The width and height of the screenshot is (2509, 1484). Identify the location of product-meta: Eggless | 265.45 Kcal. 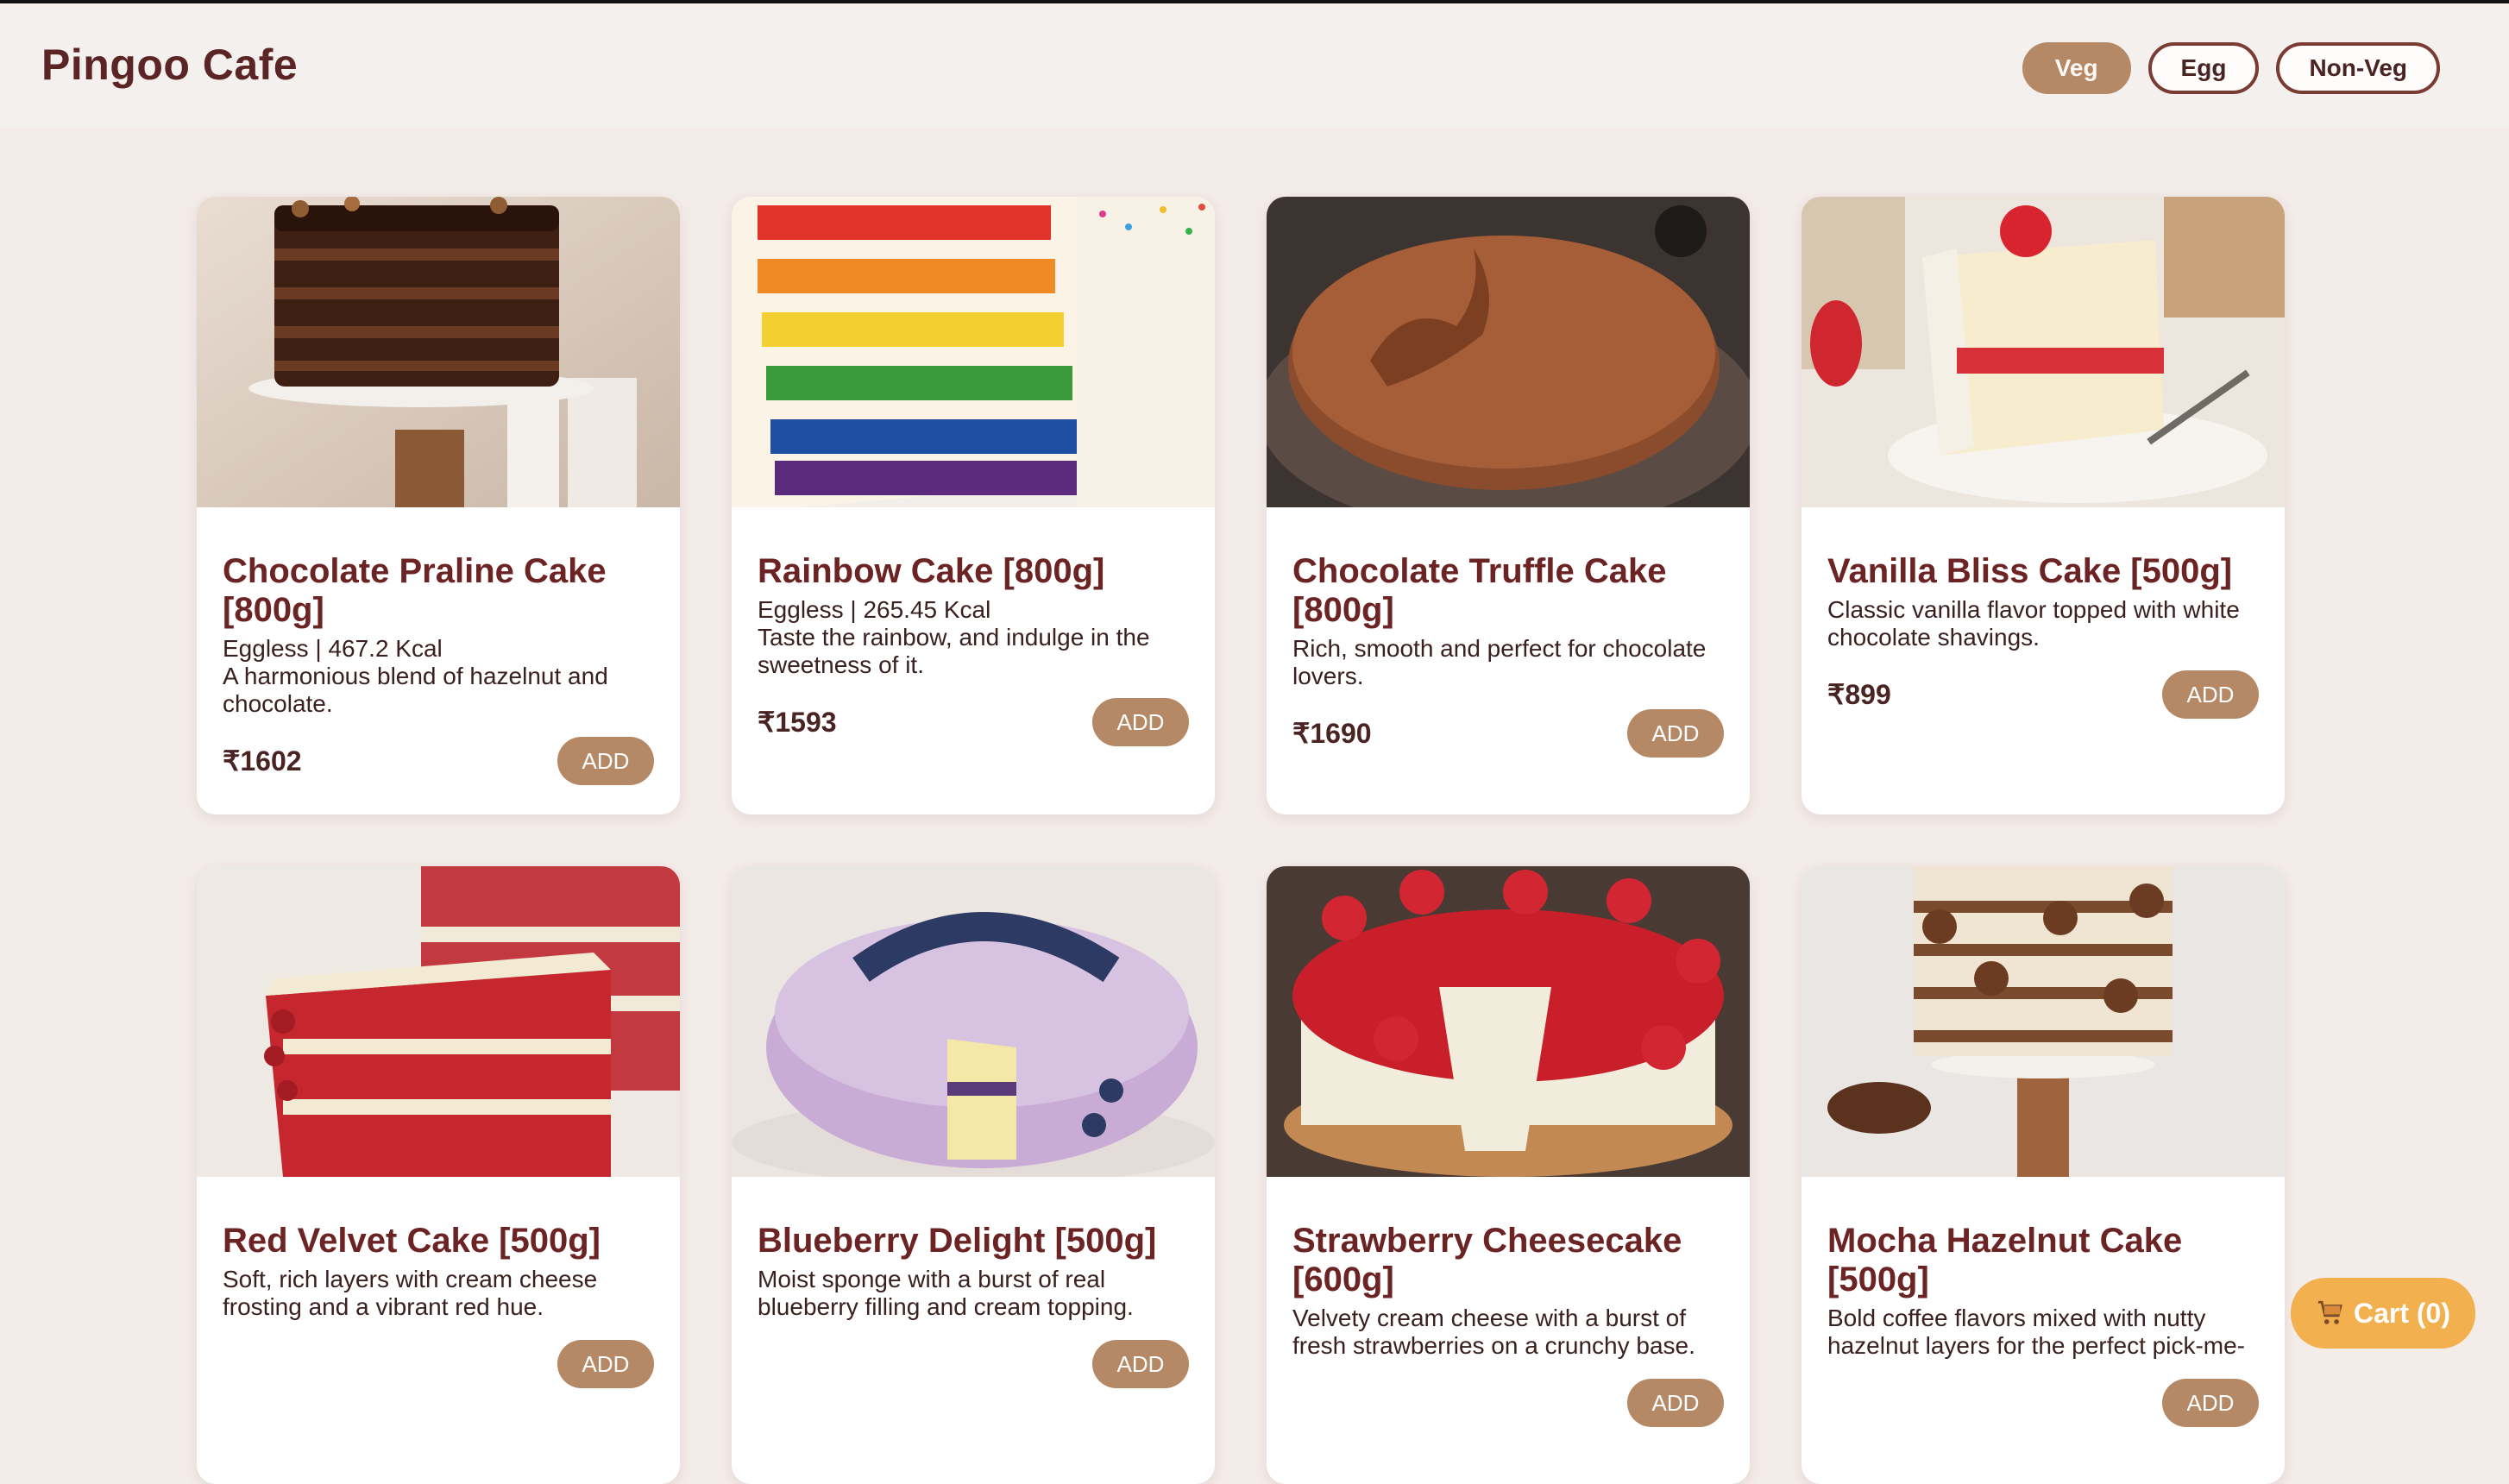
(874, 609).